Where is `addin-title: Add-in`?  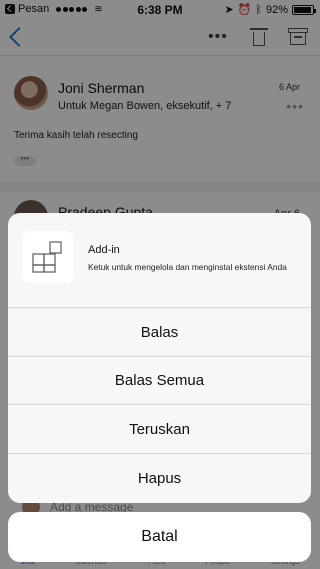 addin-title: Add-in is located at coordinates (104, 250).